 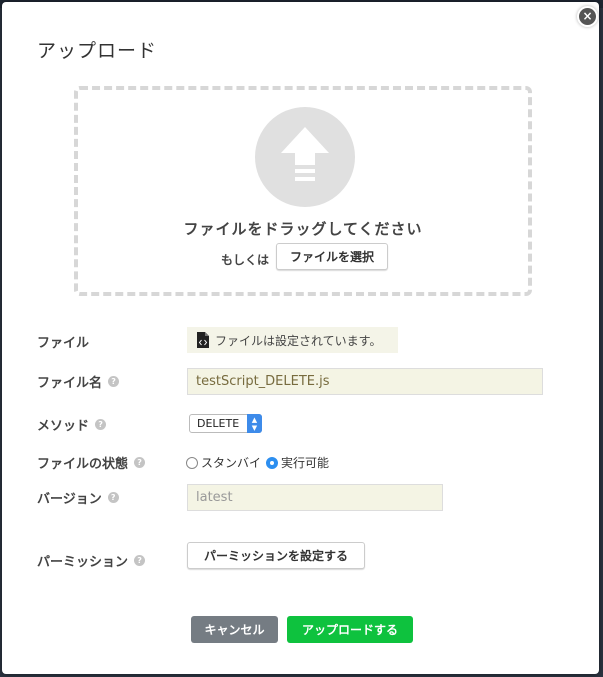 What do you see at coordinates (69, 499) in the screenshot?
I see `version-label-text: バージョン` at bounding box center [69, 499].